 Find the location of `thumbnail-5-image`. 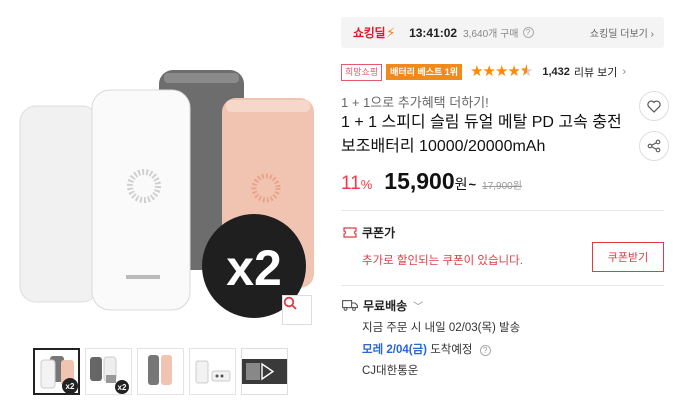

thumbnail-5-image is located at coordinates (264, 371).